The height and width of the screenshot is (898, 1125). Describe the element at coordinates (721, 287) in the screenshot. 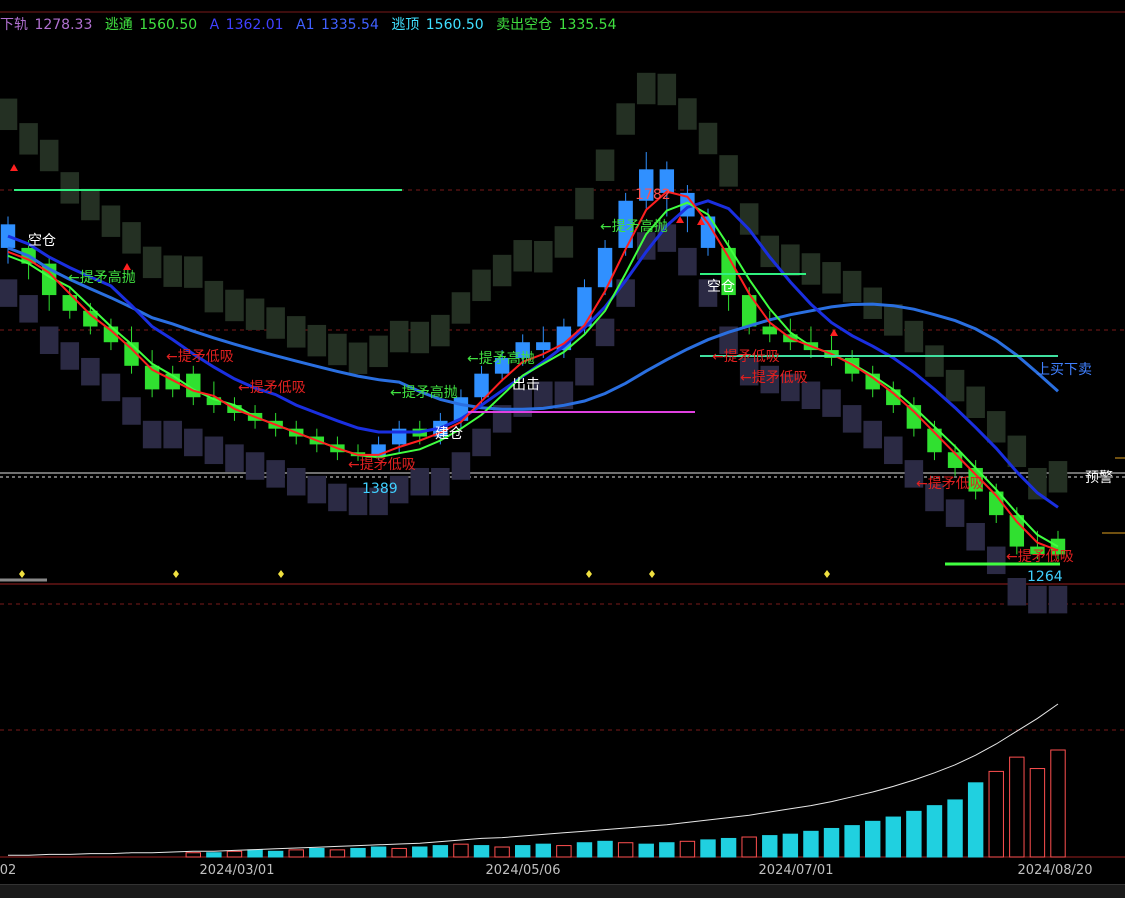

I see `short-label-2: 空仓` at that location.